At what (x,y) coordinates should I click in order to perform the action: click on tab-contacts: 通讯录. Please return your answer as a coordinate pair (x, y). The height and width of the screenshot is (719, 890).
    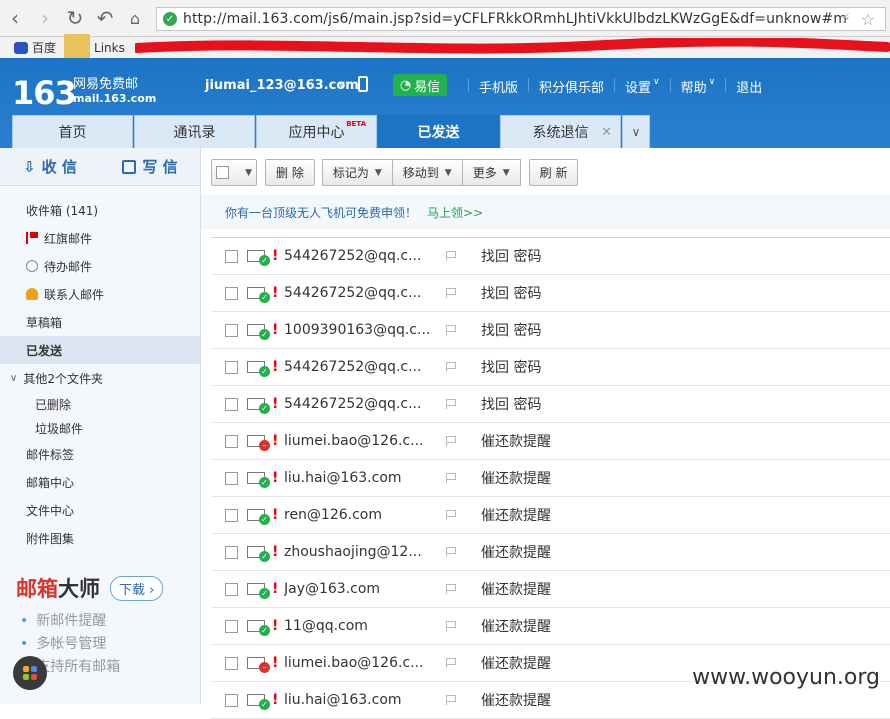
    Looking at the image, I should click on (194, 131).